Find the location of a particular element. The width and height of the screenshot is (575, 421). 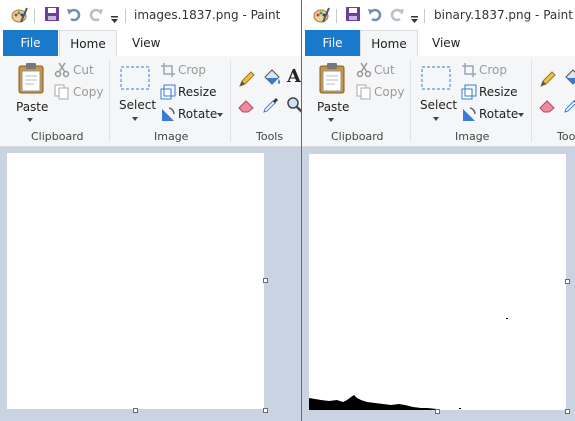

title-bar: images.1837.png - Paint is located at coordinates (150, 15).